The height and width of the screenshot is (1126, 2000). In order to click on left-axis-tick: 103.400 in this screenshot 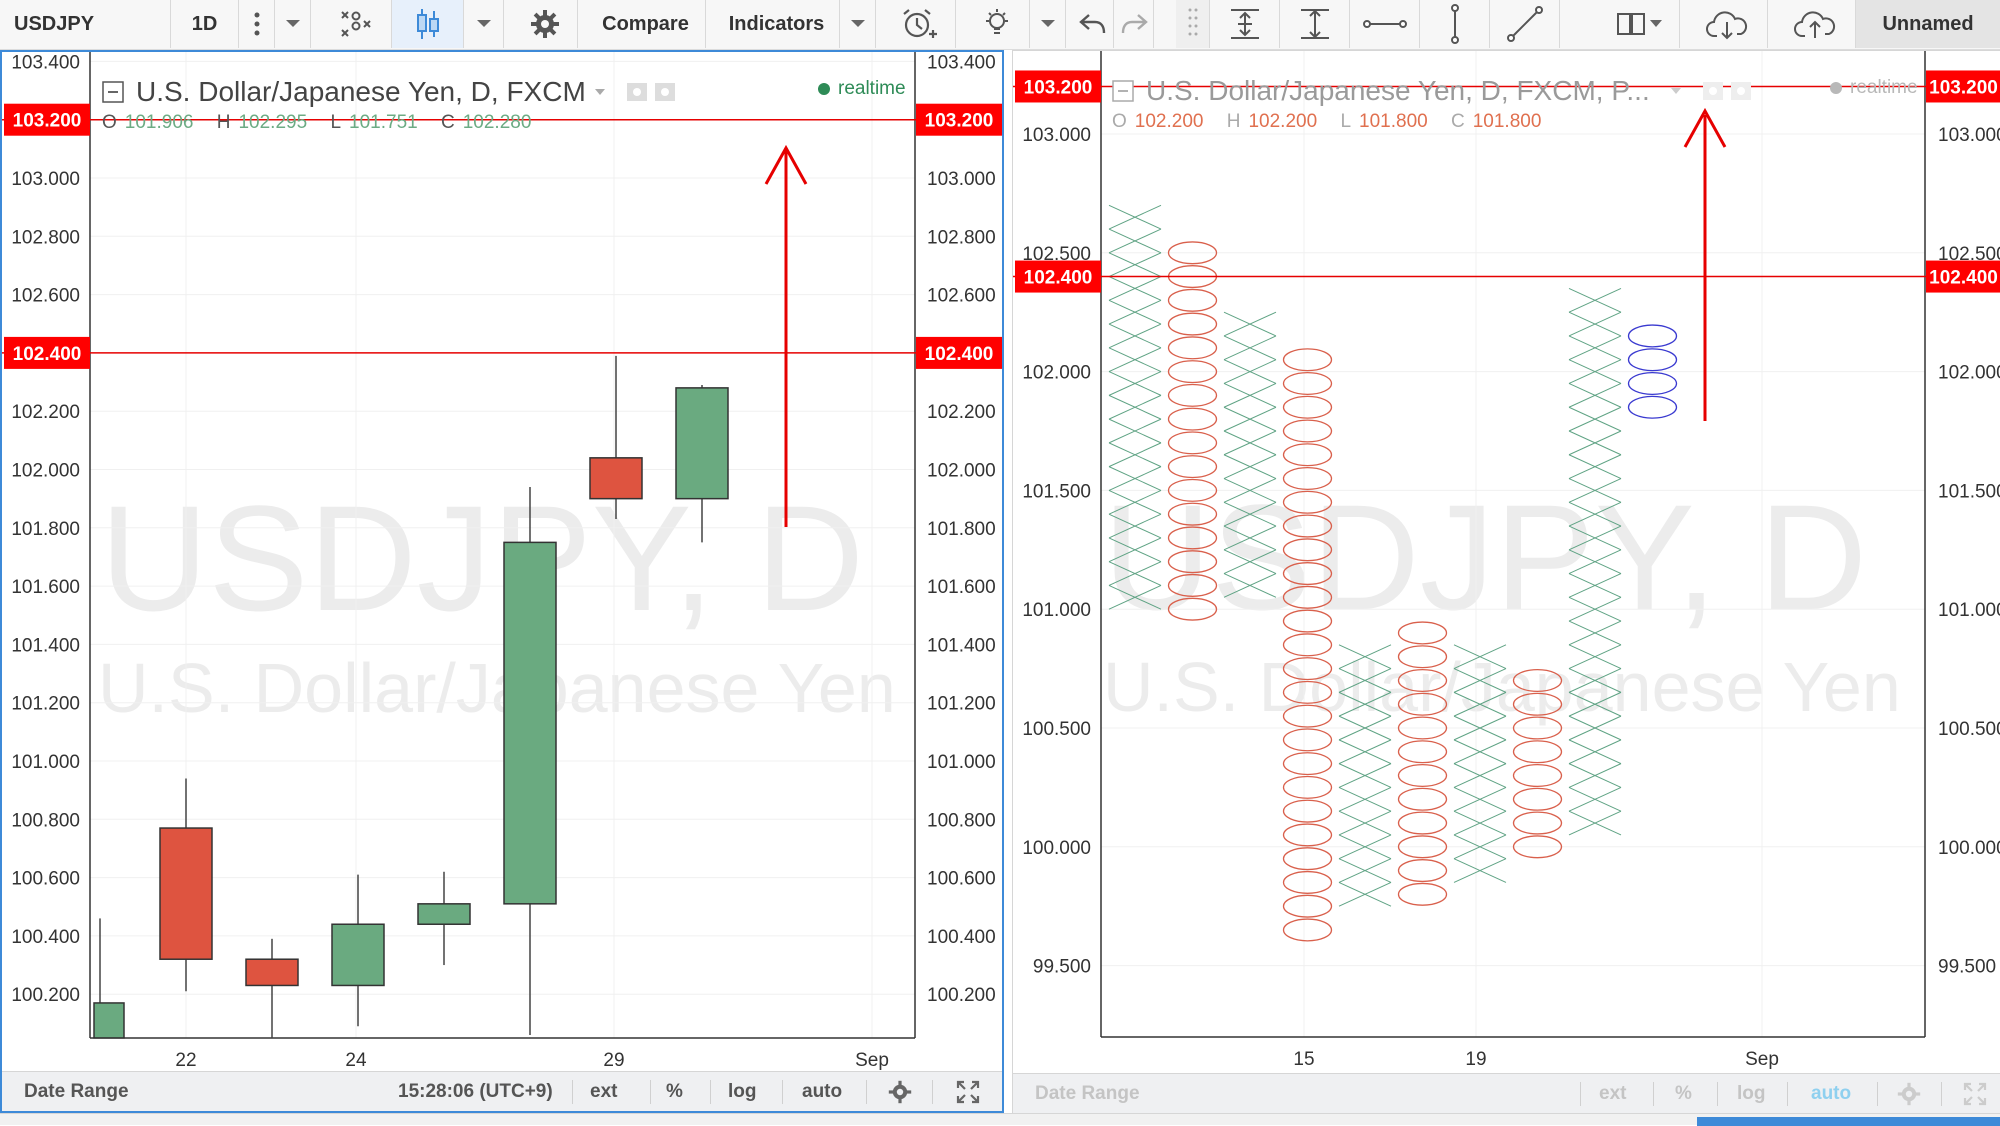, I will do `click(45, 62)`.